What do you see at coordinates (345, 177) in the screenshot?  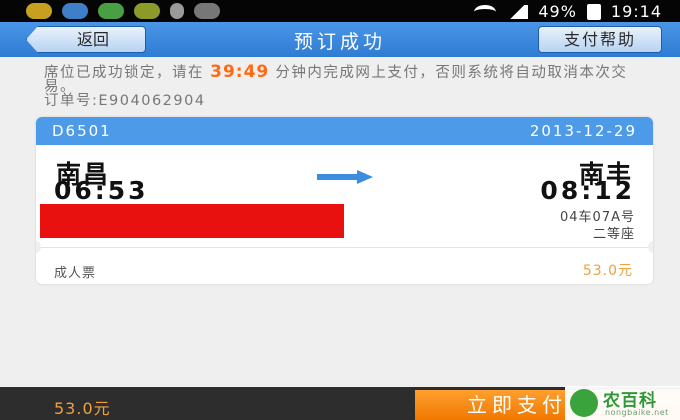 I see `arrow-right-icon` at bounding box center [345, 177].